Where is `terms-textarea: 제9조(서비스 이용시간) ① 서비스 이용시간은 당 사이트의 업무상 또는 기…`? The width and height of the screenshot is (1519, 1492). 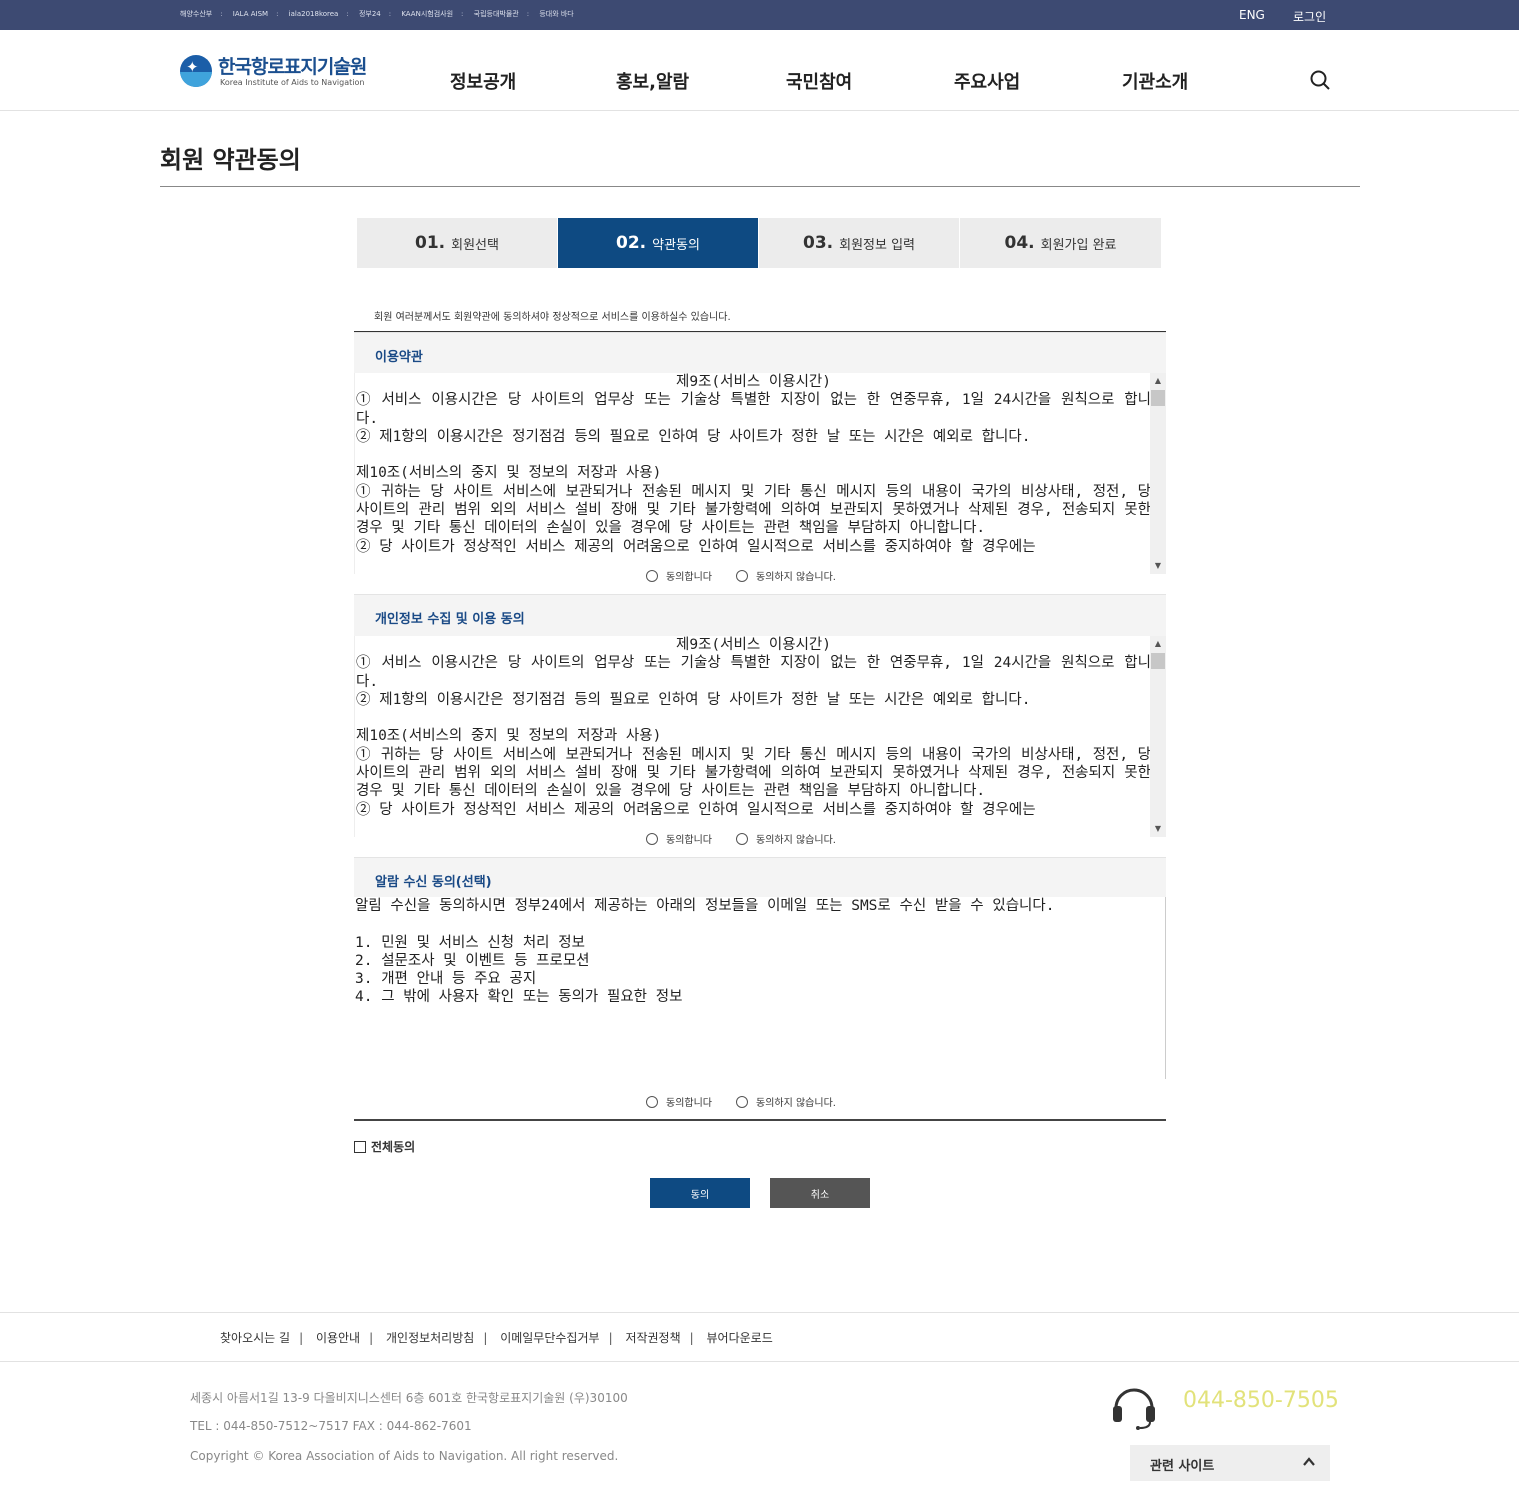 terms-textarea: 제9조(서비스 이용시간) ① 서비스 이용시간은 당 사이트의 업무상 또는 기… is located at coordinates (760, 473).